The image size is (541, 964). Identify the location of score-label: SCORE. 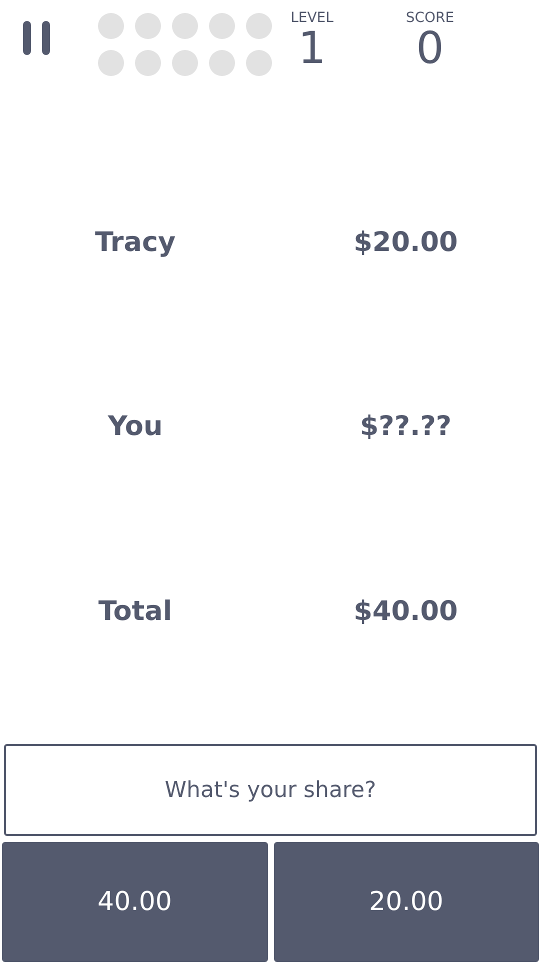
(430, 18).